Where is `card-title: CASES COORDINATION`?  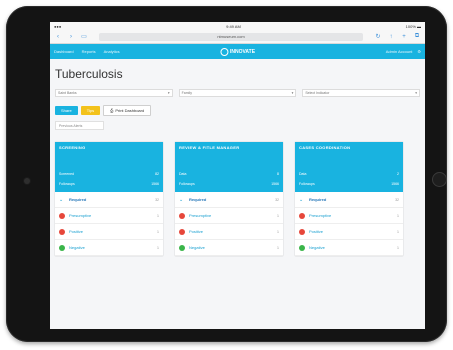 card-title: CASES COORDINATION is located at coordinates (325, 147).